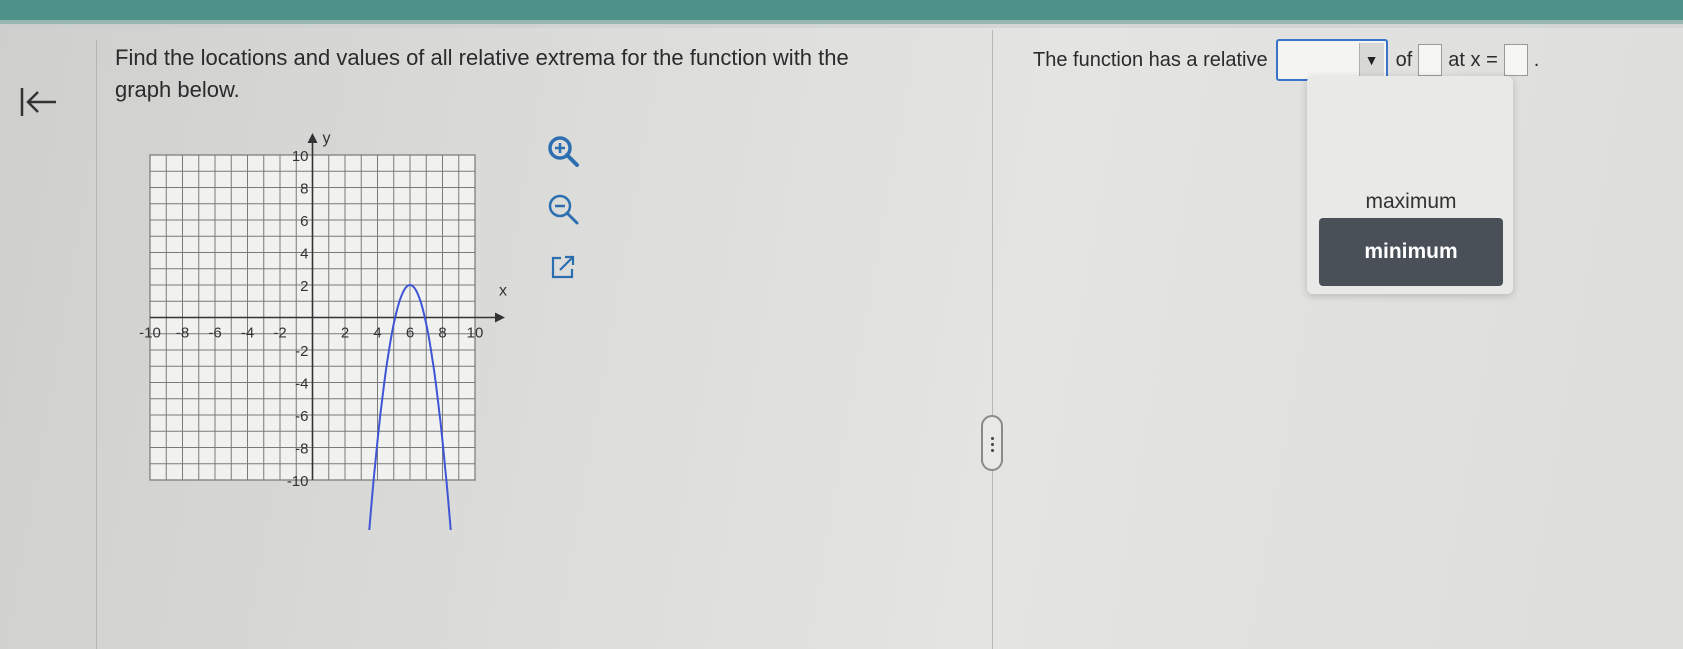  What do you see at coordinates (182, 333) in the screenshot?
I see `x-tick-label: -8` at bounding box center [182, 333].